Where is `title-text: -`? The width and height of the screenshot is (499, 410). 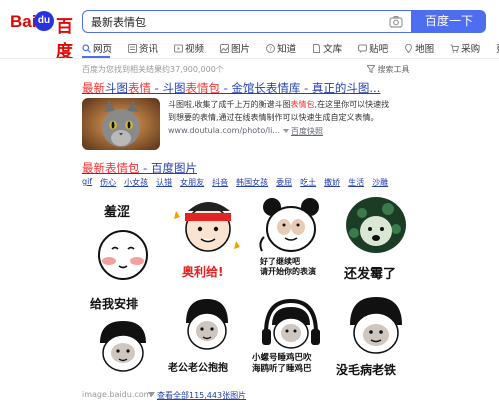
title-text: - is located at coordinates (157, 88).